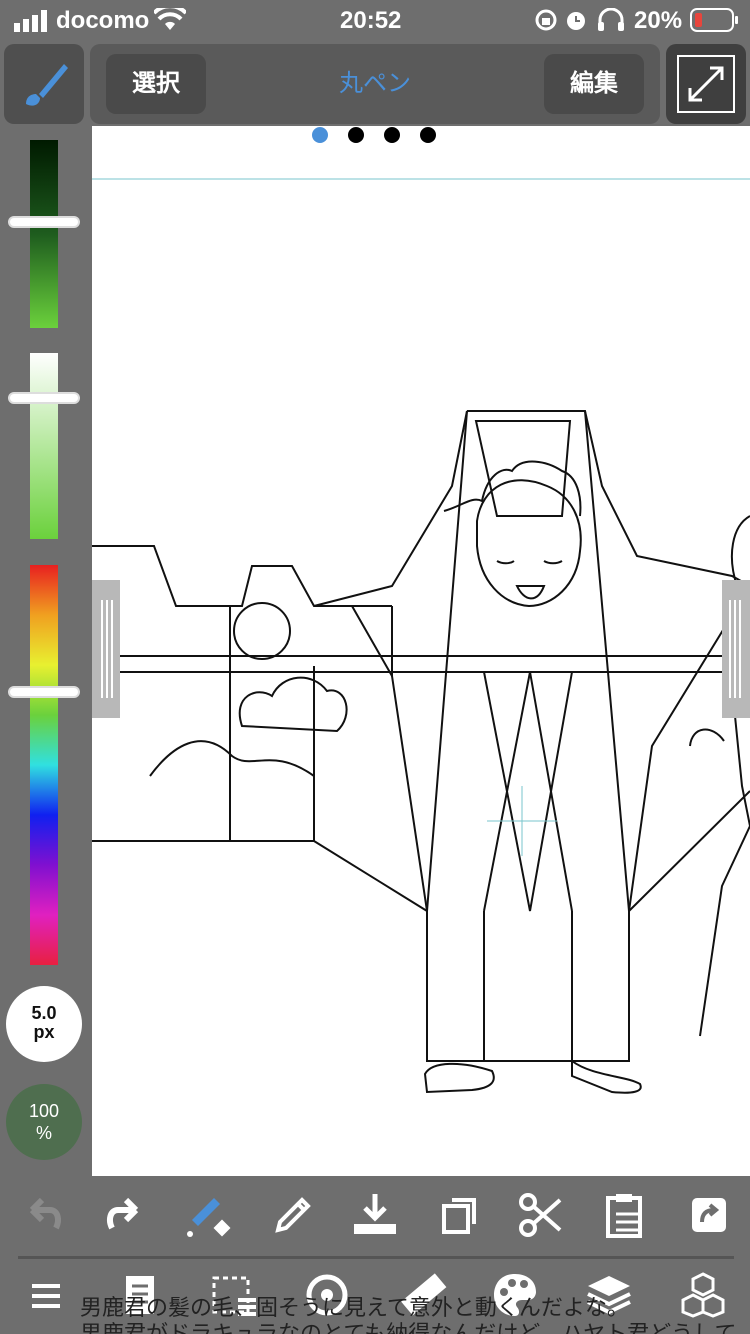 Image resolution: width=750 pixels, height=1334 pixels. Describe the element at coordinates (546, 20) in the screenshot. I see `rotation-lock-icon` at that location.